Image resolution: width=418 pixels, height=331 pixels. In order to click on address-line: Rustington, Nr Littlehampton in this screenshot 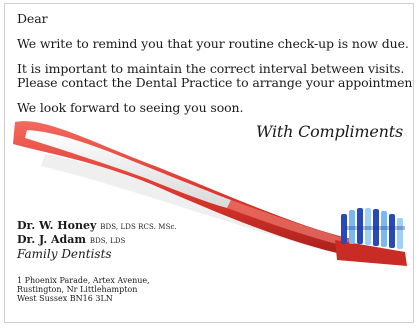, I will do `click(77, 289)`.